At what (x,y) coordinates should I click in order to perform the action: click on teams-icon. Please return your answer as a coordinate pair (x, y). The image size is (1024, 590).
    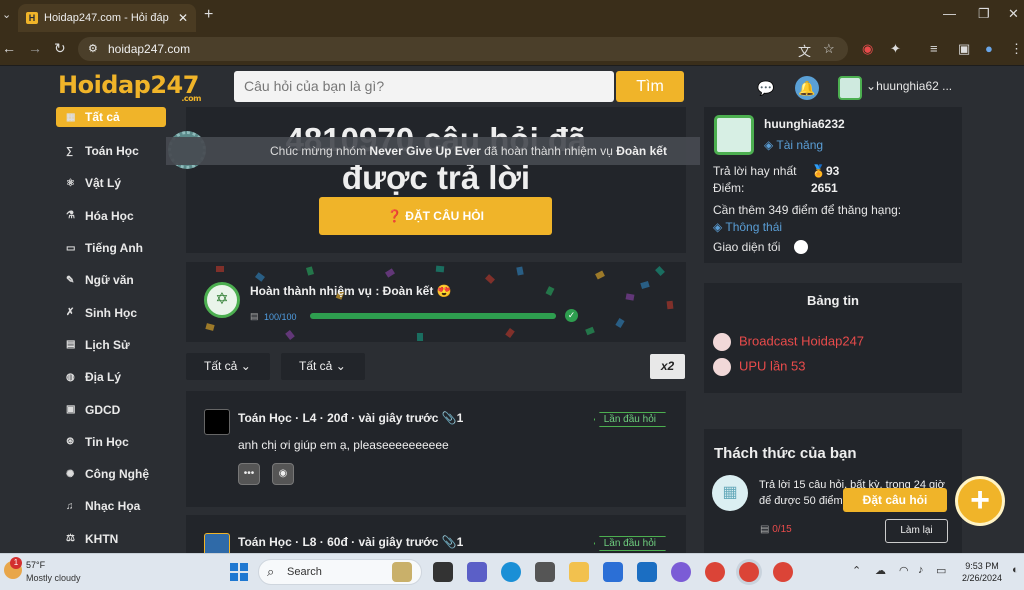
    Looking at the image, I should click on (477, 572).